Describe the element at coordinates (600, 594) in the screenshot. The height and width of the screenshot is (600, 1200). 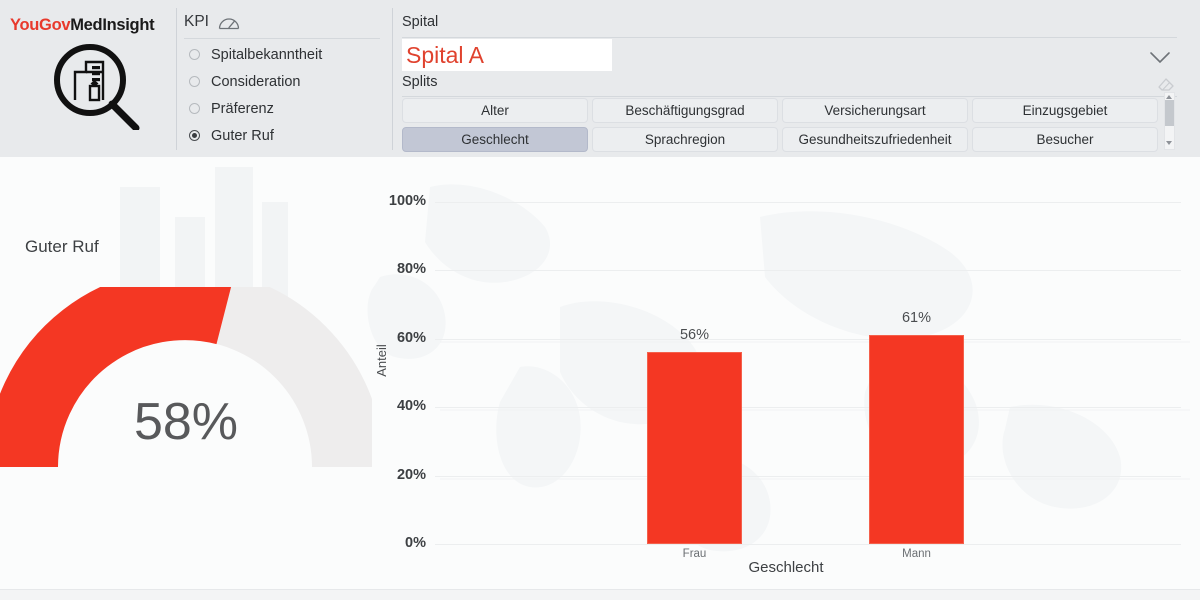
I see `footer-strip` at that location.